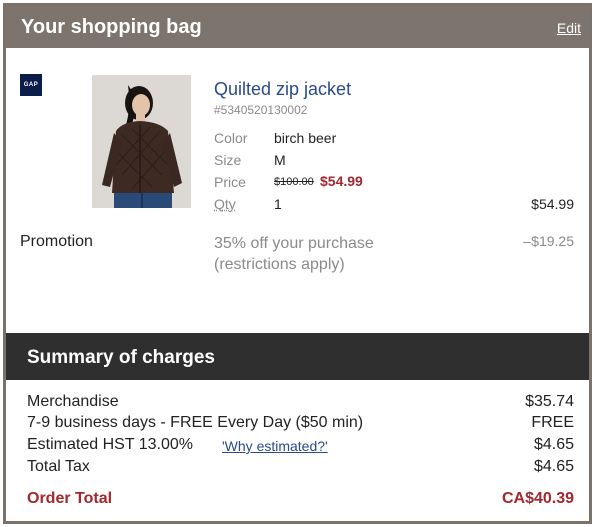  Describe the element at coordinates (275, 446) in the screenshot. I see `why-estimated-link: 'Why estimated?'` at that location.